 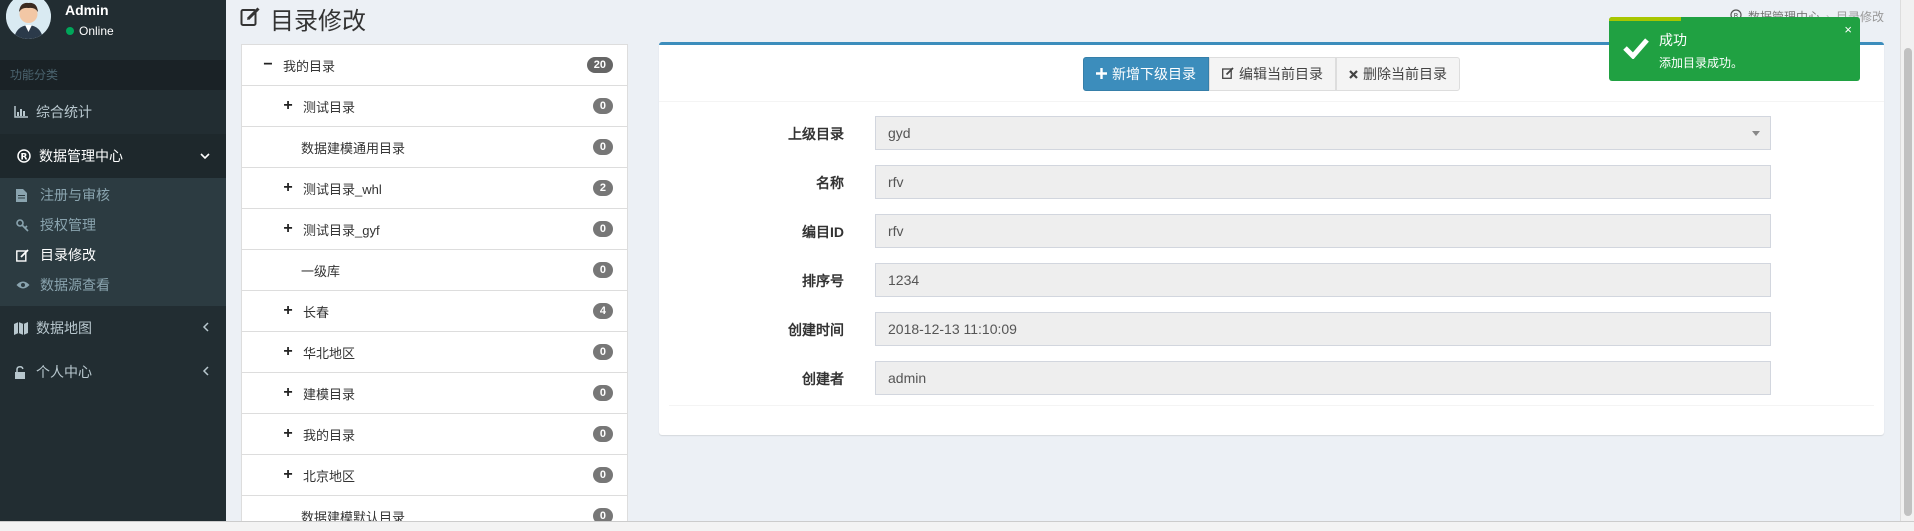 What do you see at coordinates (25, 372) in the screenshot?
I see `unlock-icon` at bounding box center [25, 372].